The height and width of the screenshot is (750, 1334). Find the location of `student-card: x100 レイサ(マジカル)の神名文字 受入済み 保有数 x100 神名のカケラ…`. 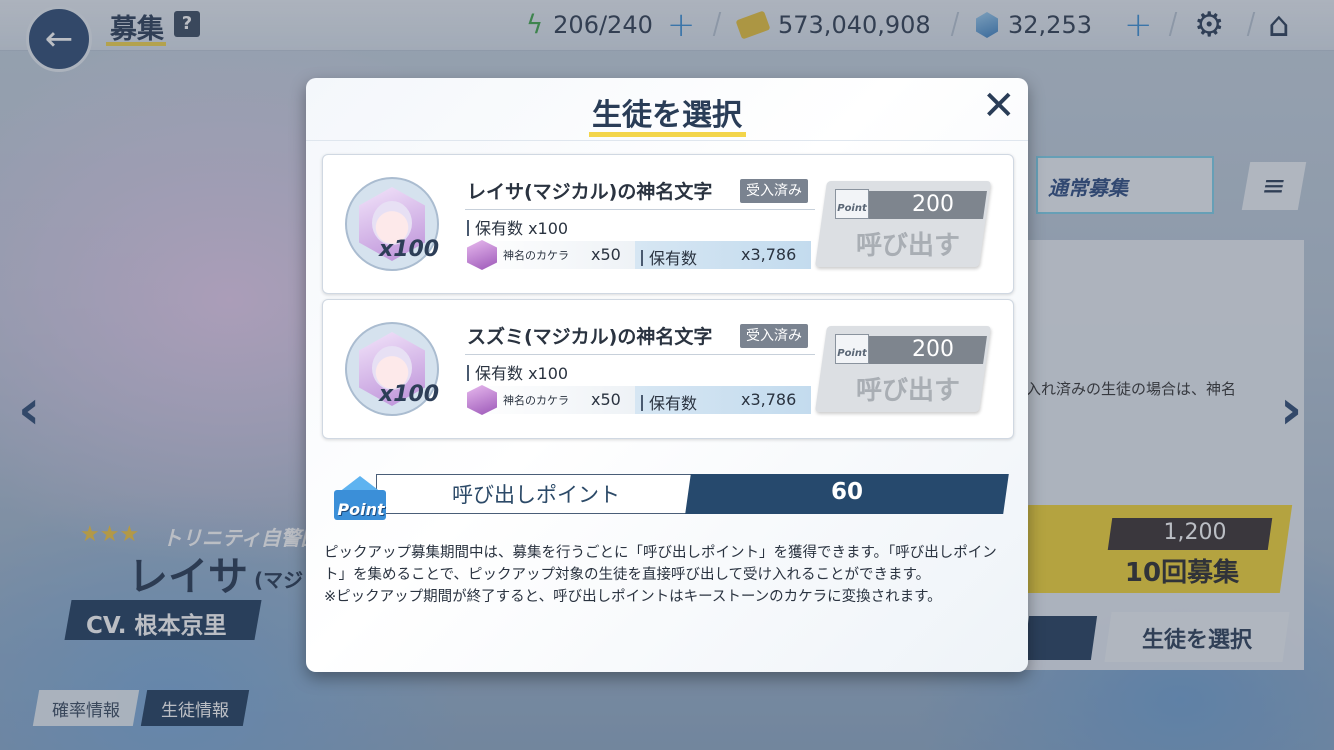

student-card: x100 レイサ(マジカル)の神名文字 受入済み 保有数 x100 神名のカケラ… is located at coordinates (668, 224).